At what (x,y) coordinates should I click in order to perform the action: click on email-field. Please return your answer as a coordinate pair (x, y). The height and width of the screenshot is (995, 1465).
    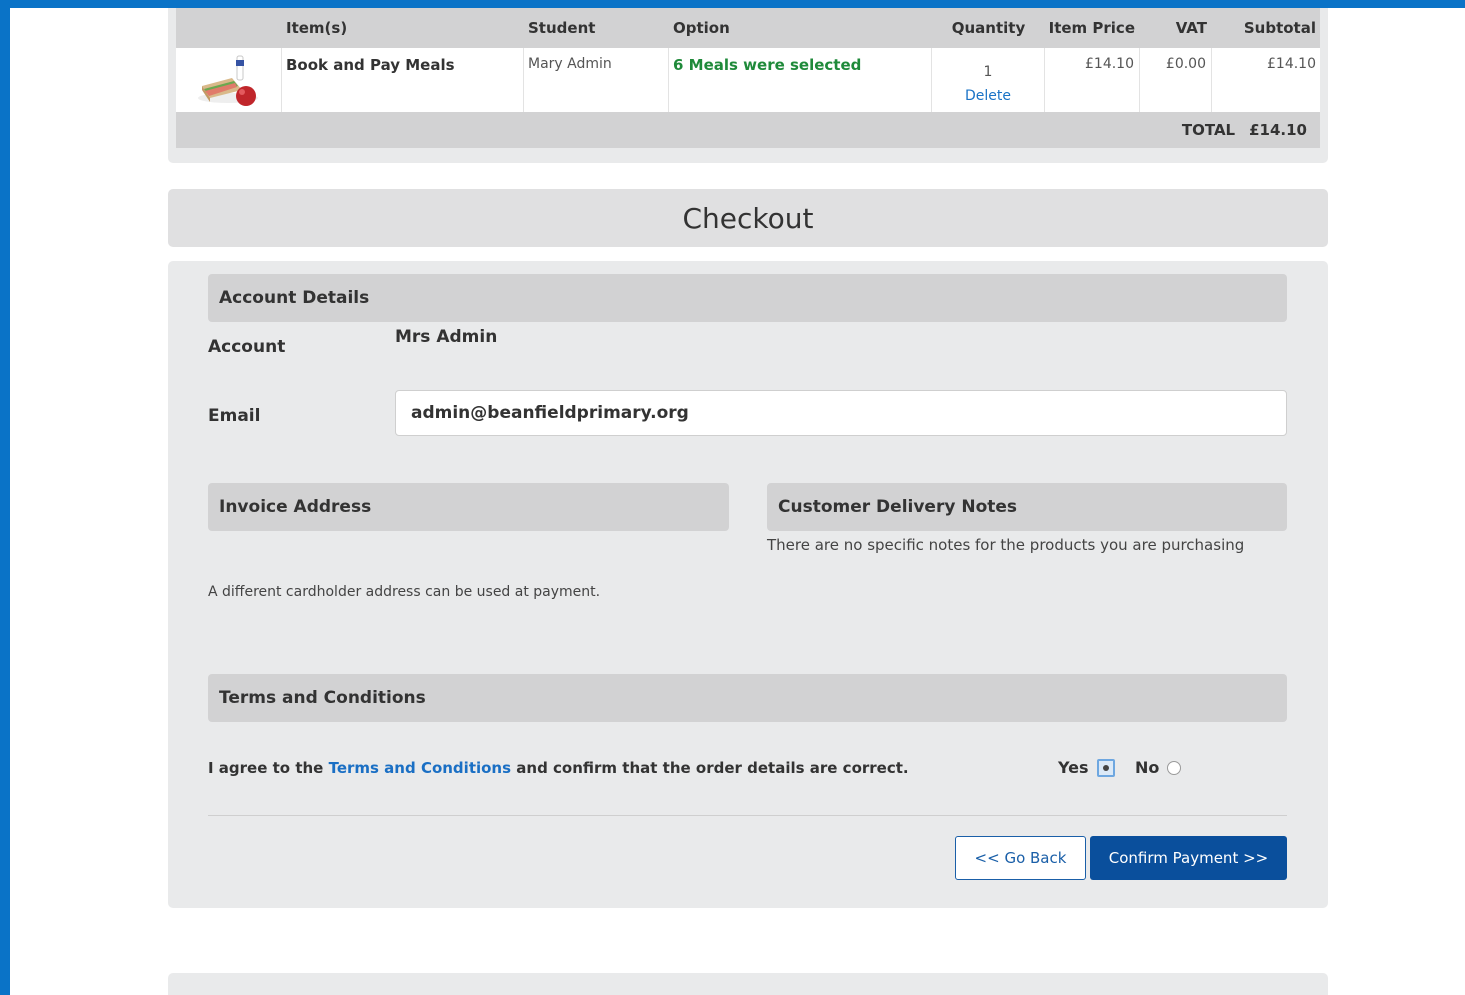
    Looking at the image, I should click on (841, 413).